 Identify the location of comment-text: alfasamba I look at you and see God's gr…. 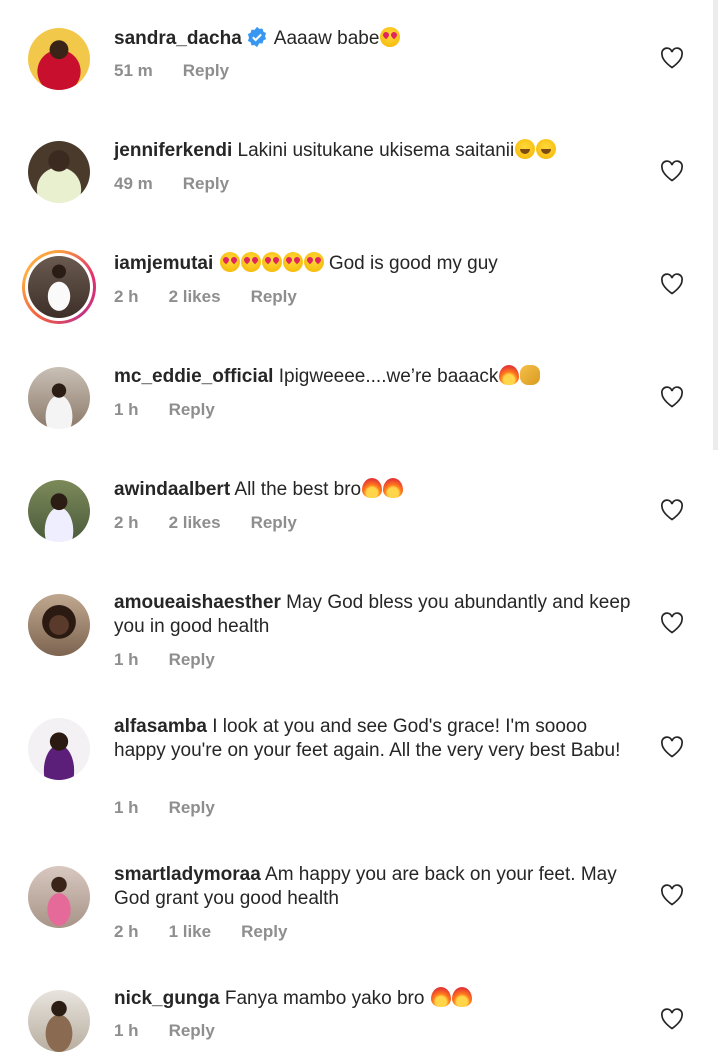
(379, 739).